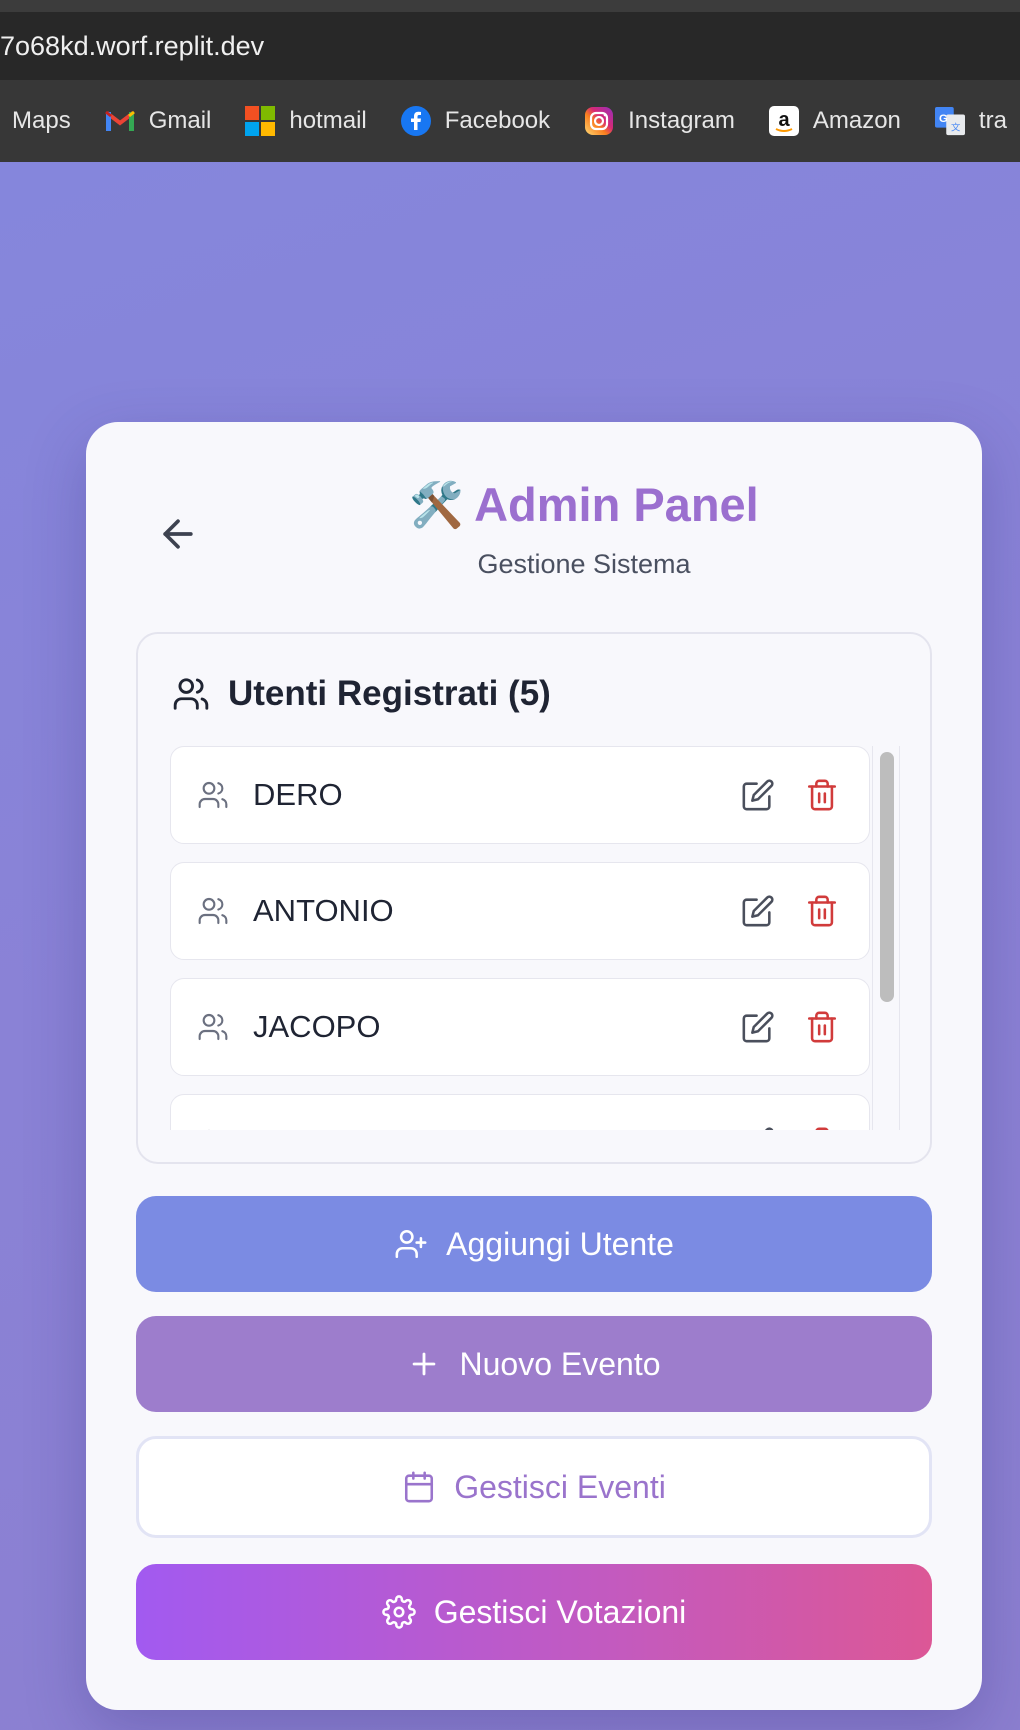 Image resolution: width=1020 pixels, height=1730 pixels. I want to click on manage-votes-button: Gestisci Votazioni, so click(534, 1612).